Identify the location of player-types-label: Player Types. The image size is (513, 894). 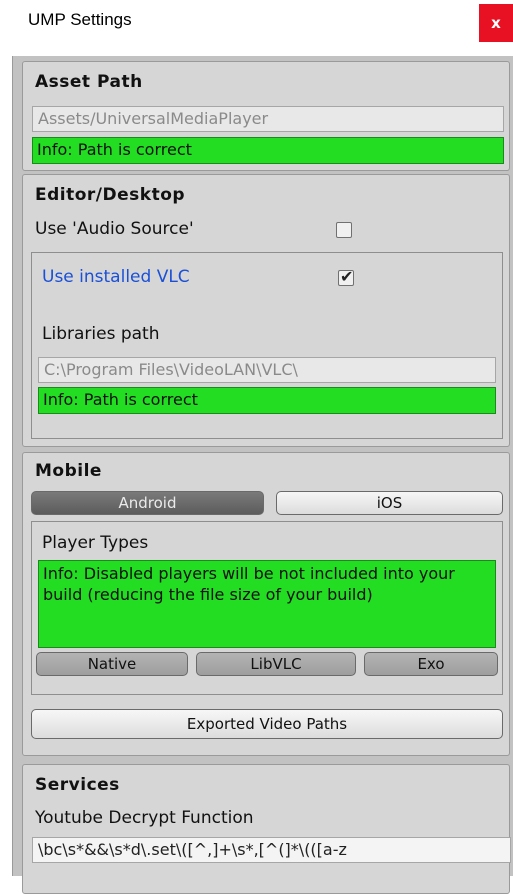
(95, 543).